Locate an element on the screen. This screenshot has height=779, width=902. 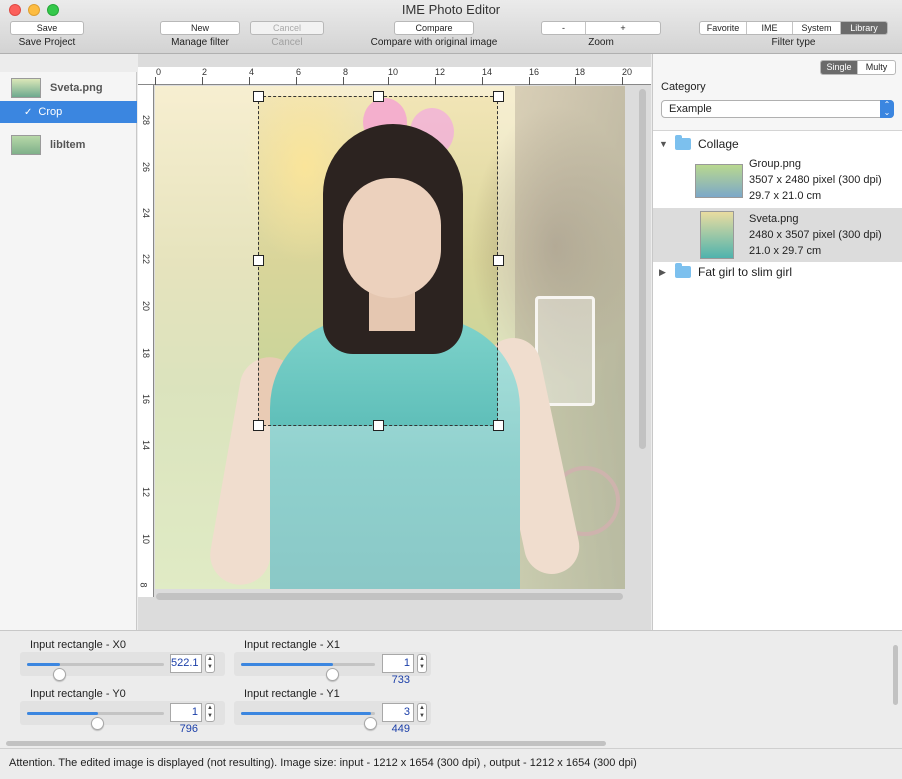
horizontal-ruler: 0 2 4 6 8 10 12 14 16 18 20 is located at coordinates (394, 76).